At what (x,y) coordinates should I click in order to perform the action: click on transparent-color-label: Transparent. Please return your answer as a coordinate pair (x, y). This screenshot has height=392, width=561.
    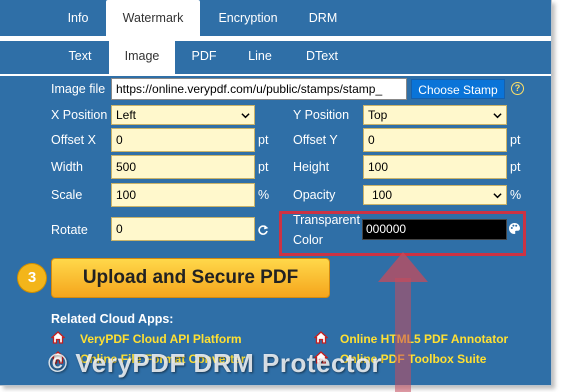
    Looking at the image, I should click on (326, 220).